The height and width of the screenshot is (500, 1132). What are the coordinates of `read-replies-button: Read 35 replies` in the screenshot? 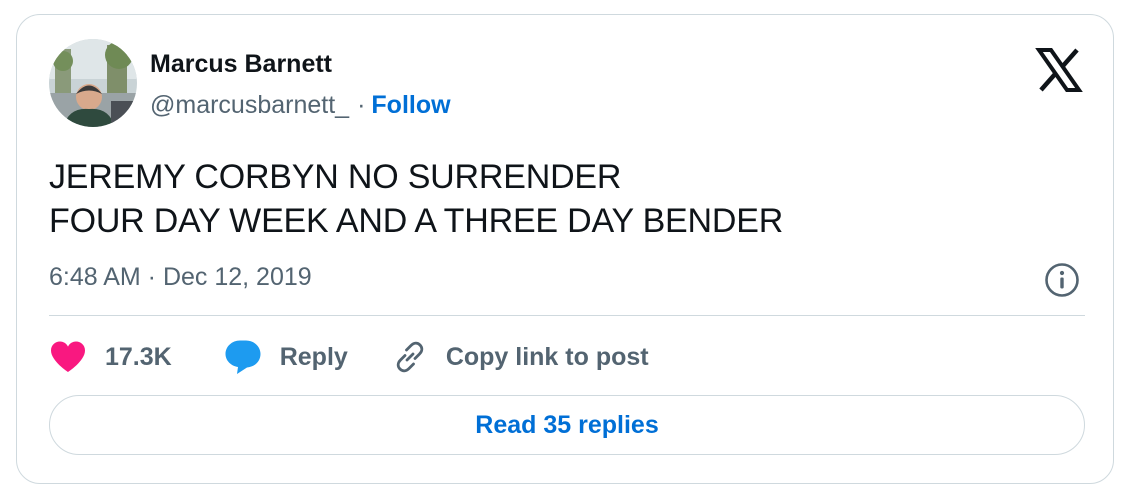 It's located at (567, 425).